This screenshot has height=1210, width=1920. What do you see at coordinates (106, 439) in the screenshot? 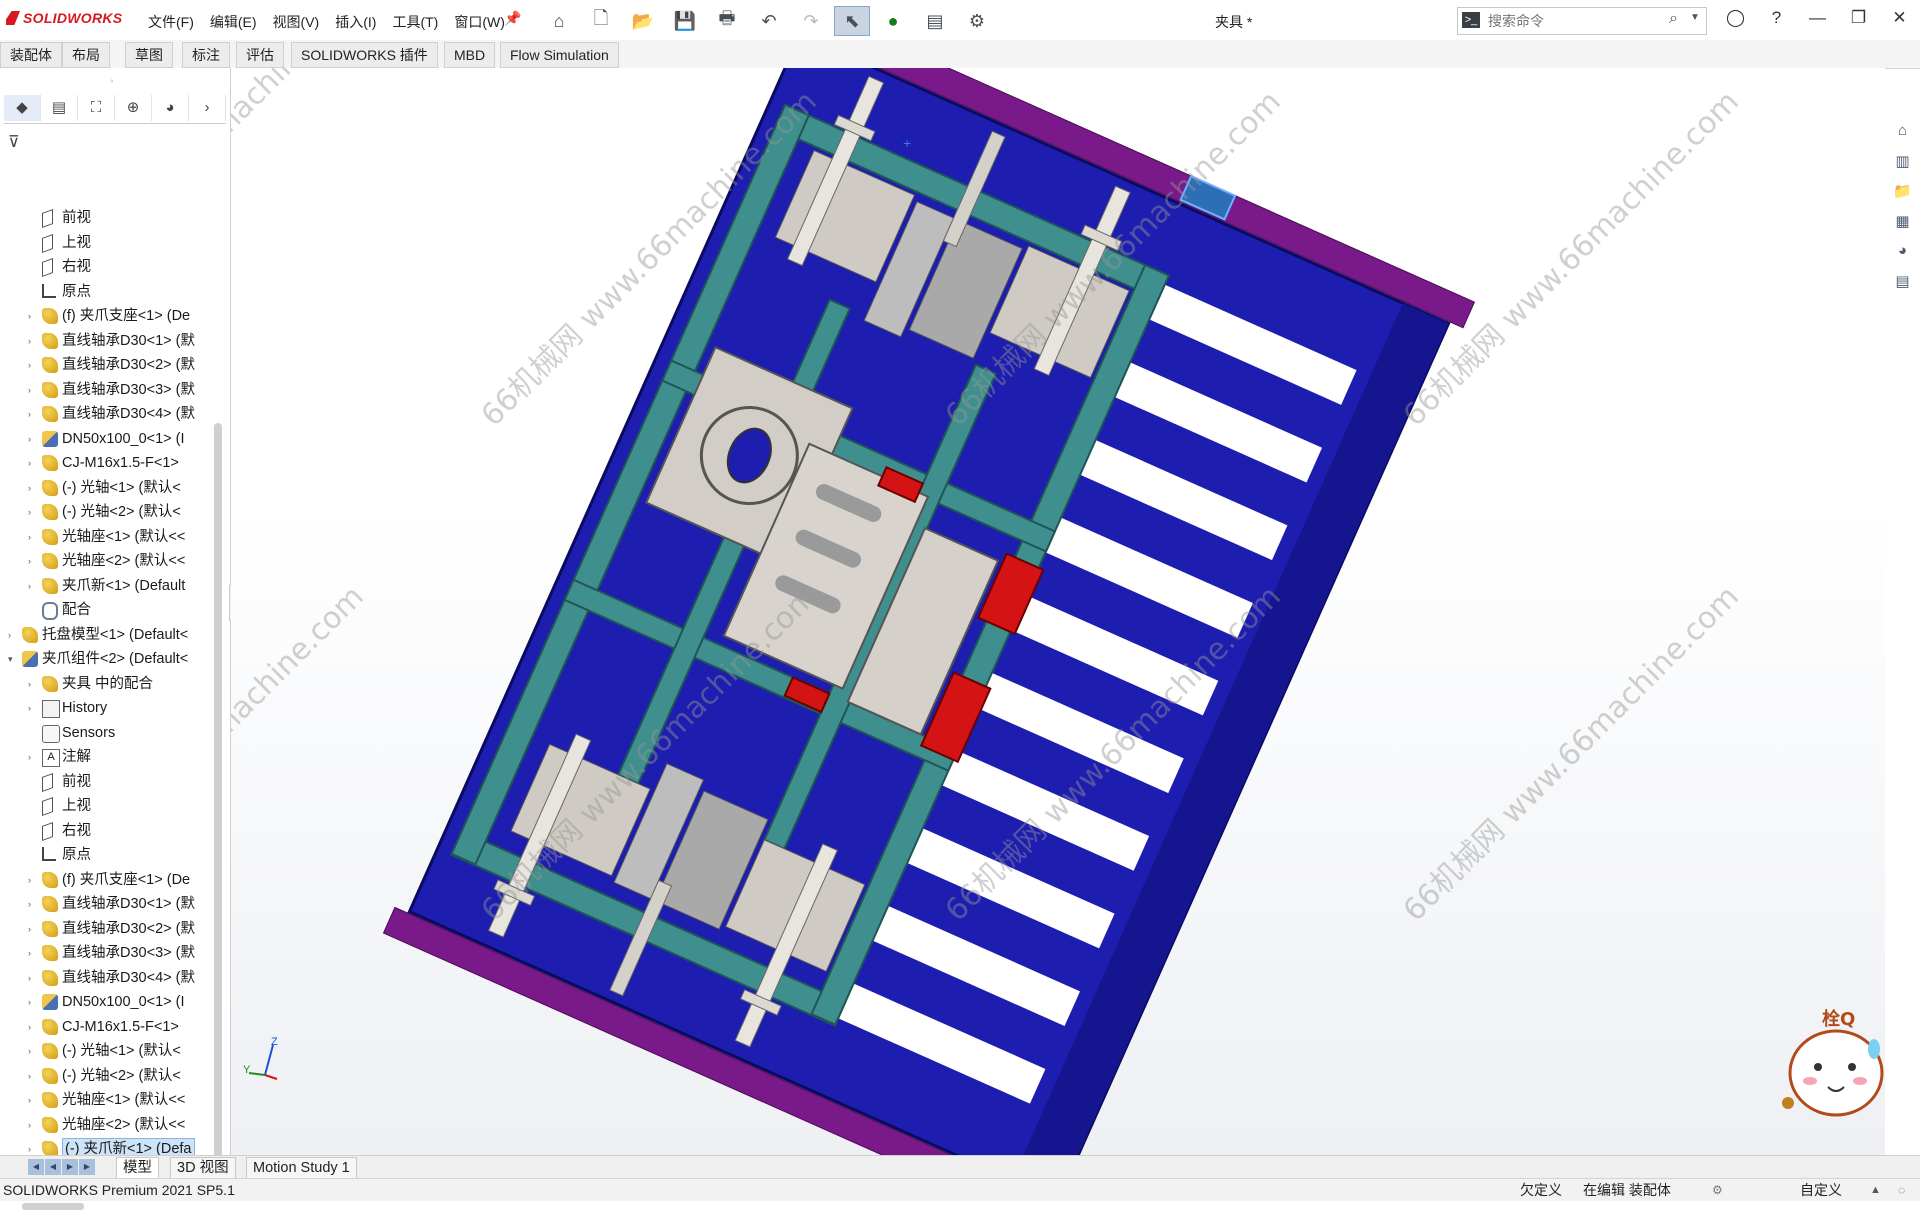
I see `tree-item: › DN50x100_0<1> (I` at bounding box center [106, 439].